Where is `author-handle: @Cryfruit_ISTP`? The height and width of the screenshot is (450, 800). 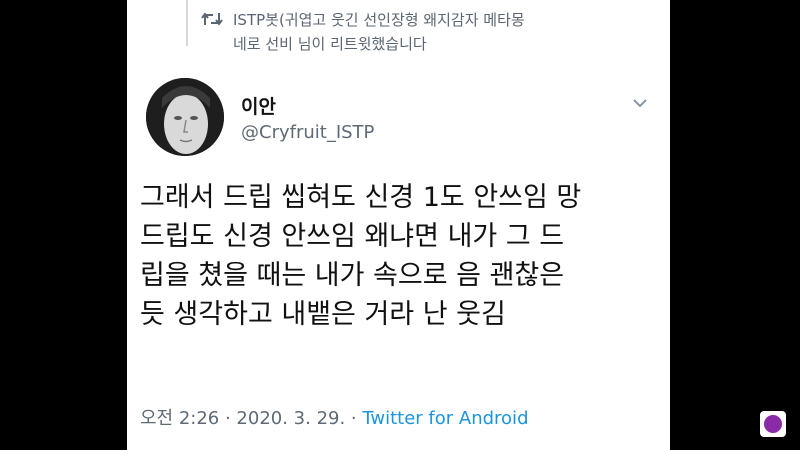 author-handle: @Cryfruit_ISTP is located at coordinates (307, 132).